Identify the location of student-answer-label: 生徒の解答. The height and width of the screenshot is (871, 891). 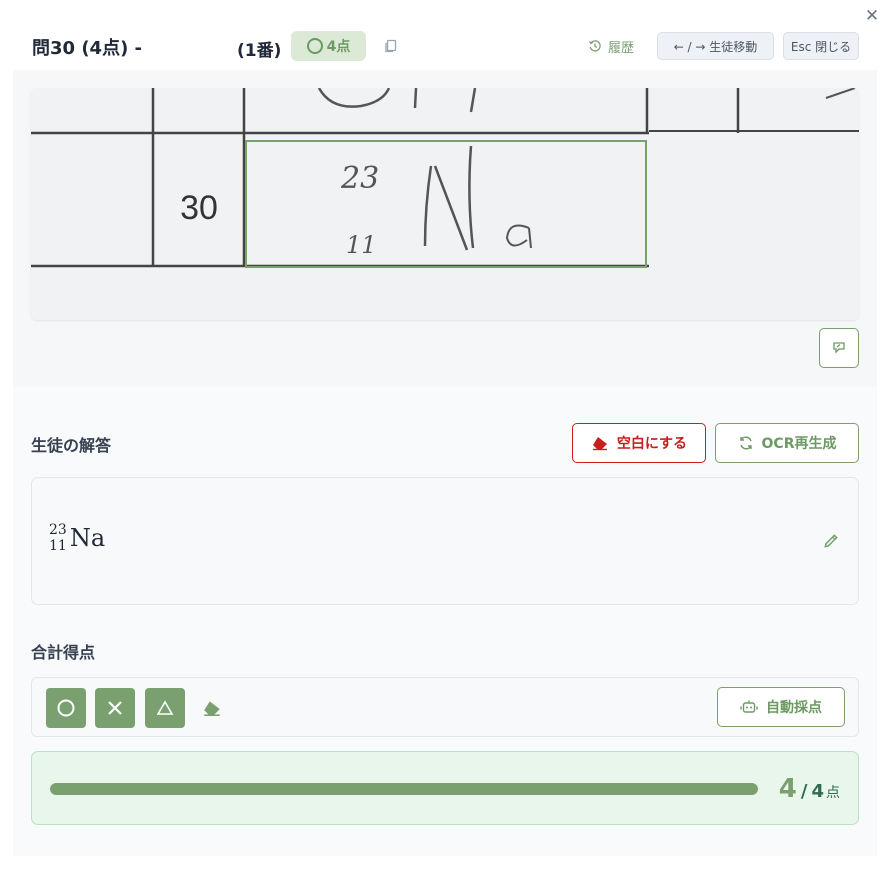
(71, 445).